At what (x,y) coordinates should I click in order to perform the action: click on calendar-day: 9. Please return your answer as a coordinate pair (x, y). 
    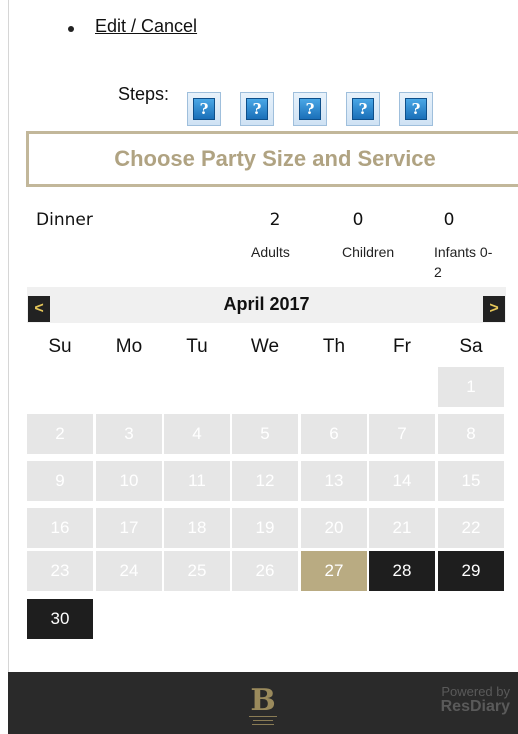
    Looking at the image, I should click on (60, 481).